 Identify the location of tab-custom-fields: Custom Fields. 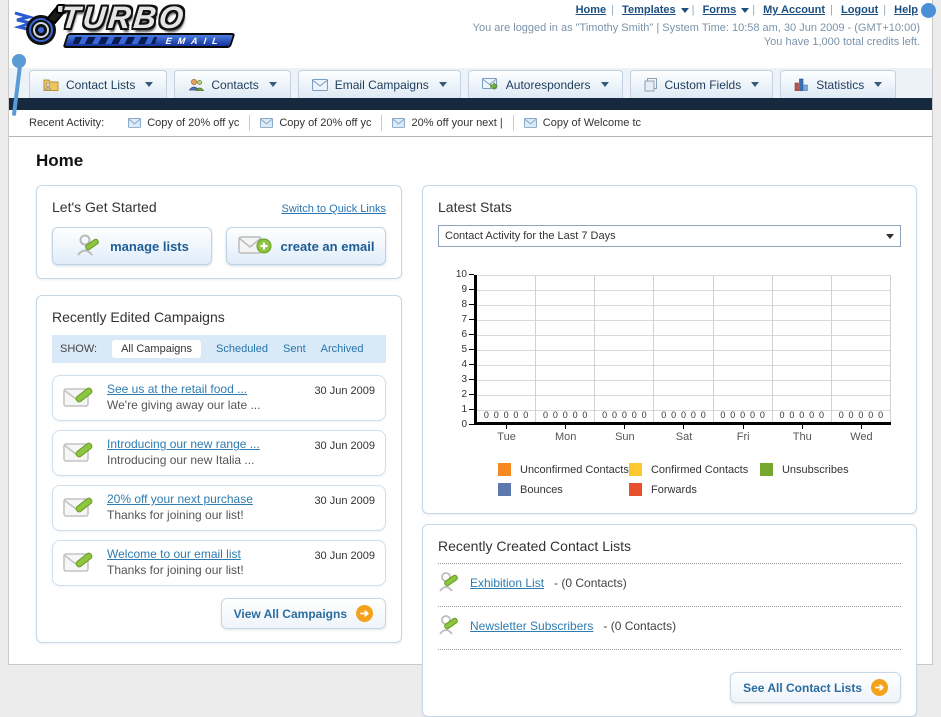
(701, 84).